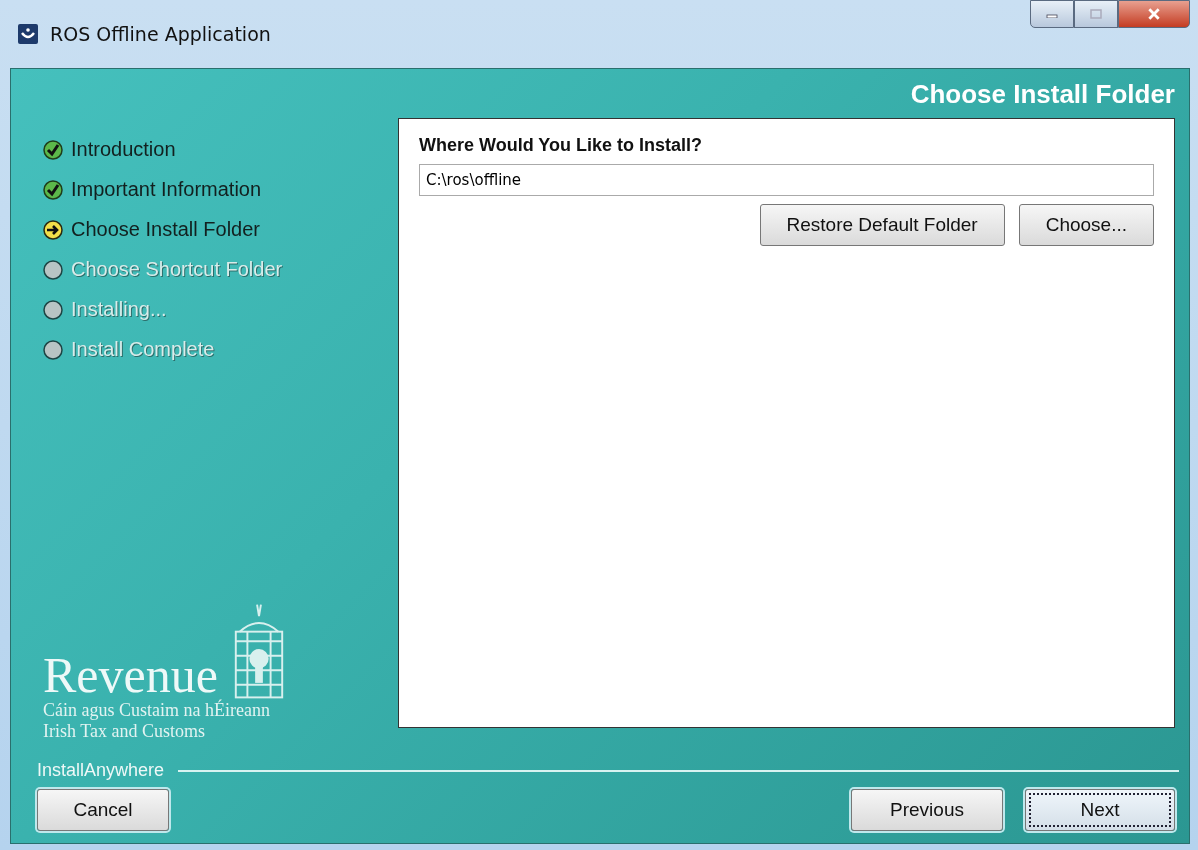 This screenshot has width=1198, height=850. I want to click on app-icon, so click(28, 34).